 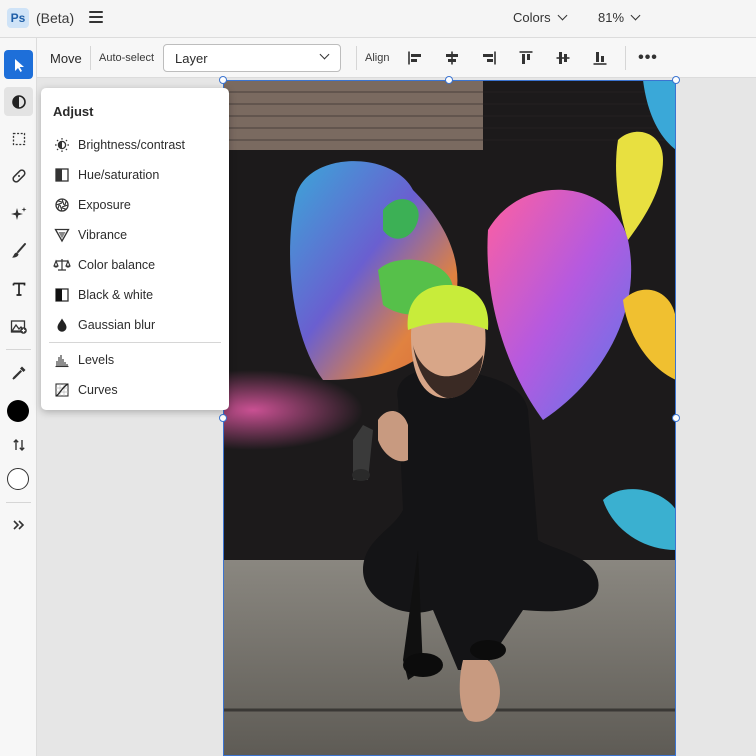 I want to click on adjust-item-curves: Curves, so click(x=135, y=390).